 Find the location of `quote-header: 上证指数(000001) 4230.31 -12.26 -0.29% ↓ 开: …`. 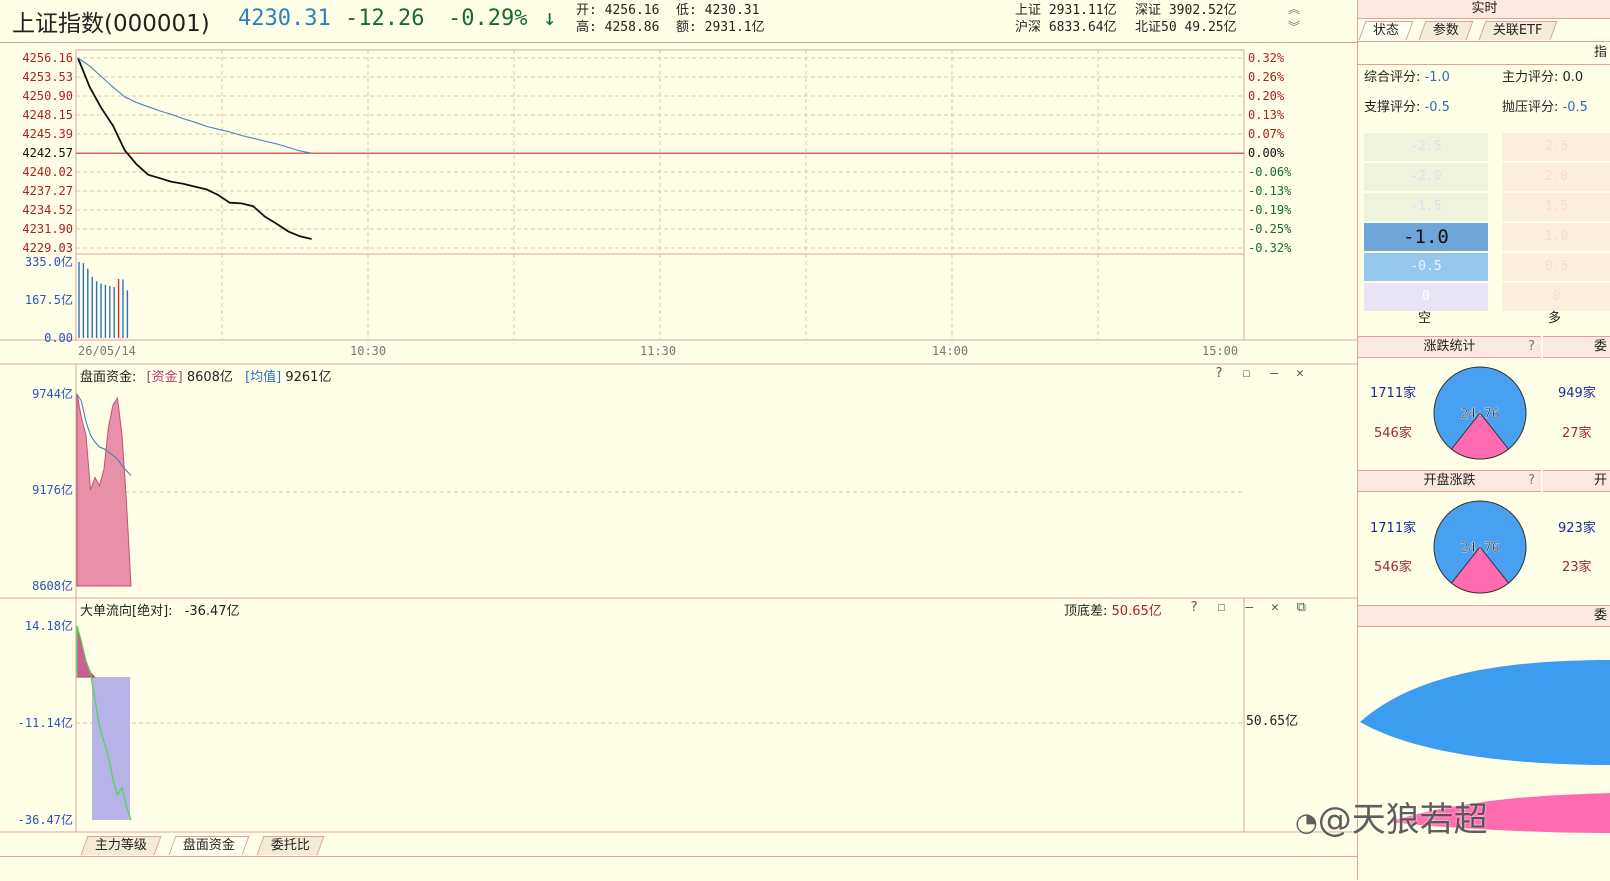

quote-header: 上证指数(000001) 4230.31 -12.26 -0.29% ↓ 开: … is located at coordinates (678, 21).